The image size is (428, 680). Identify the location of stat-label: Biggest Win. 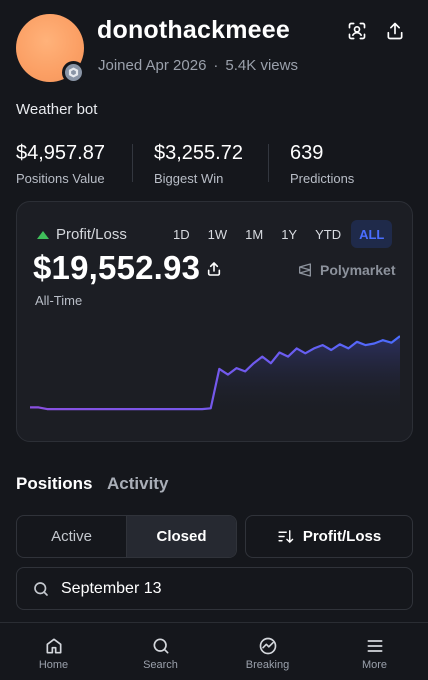
(189, 178).